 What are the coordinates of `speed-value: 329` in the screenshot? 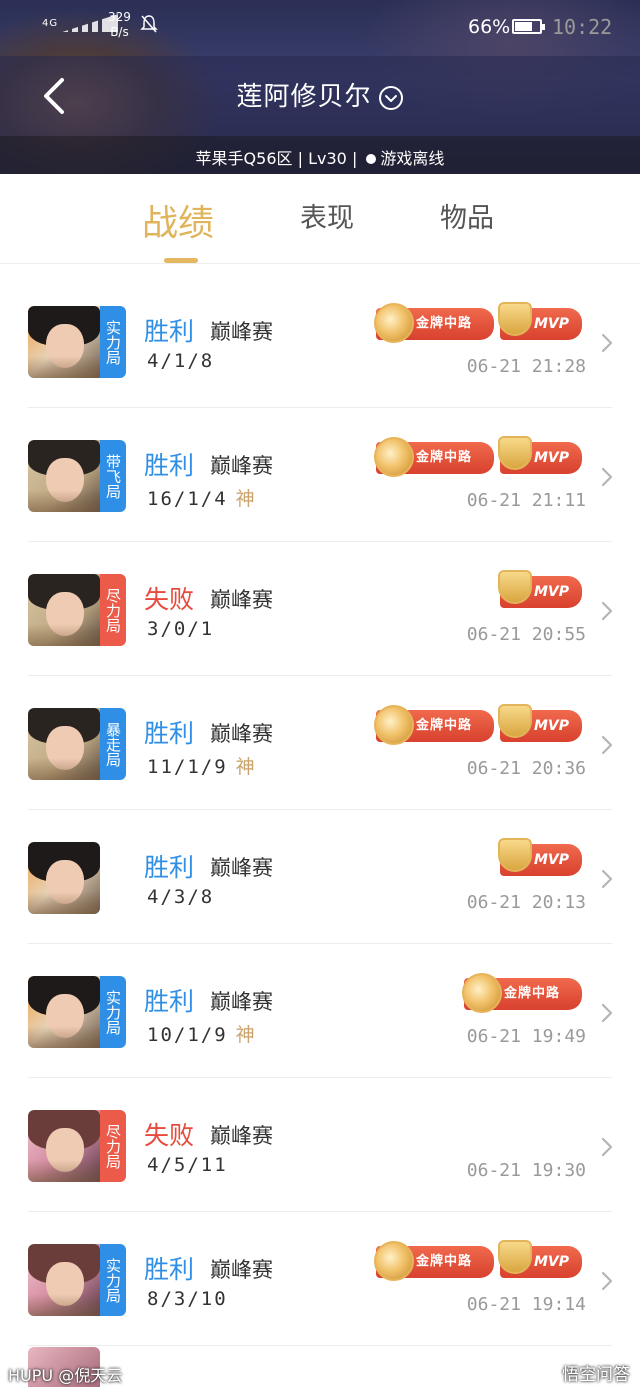 It's located at (119, 17).